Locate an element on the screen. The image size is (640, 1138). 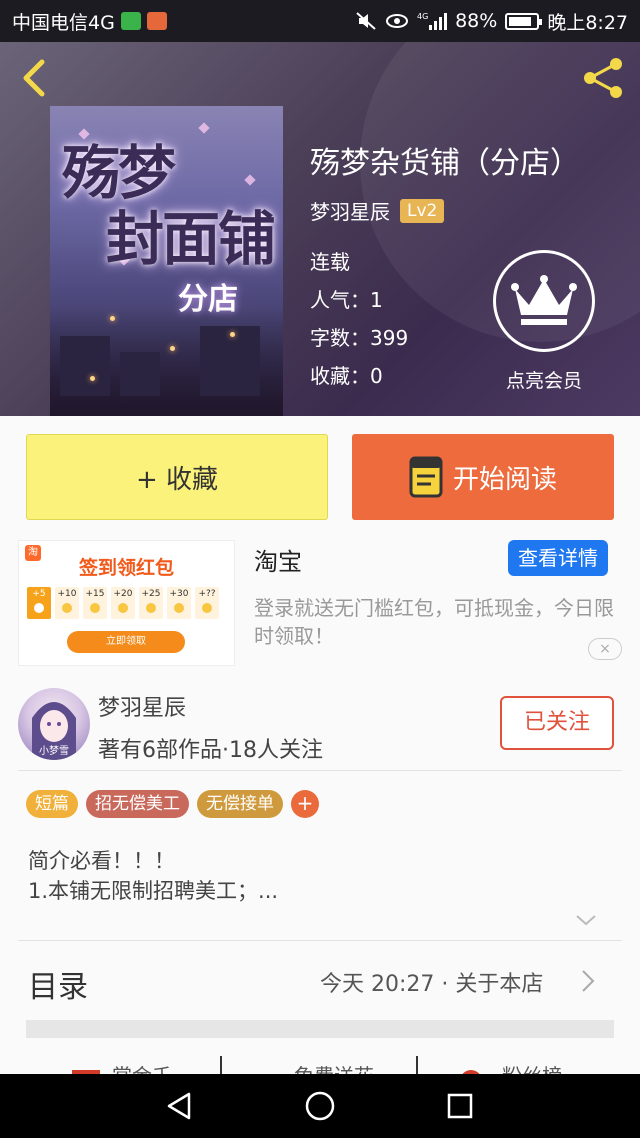
favorites-count: 收藏：0 is located at coordinates (346, 376).